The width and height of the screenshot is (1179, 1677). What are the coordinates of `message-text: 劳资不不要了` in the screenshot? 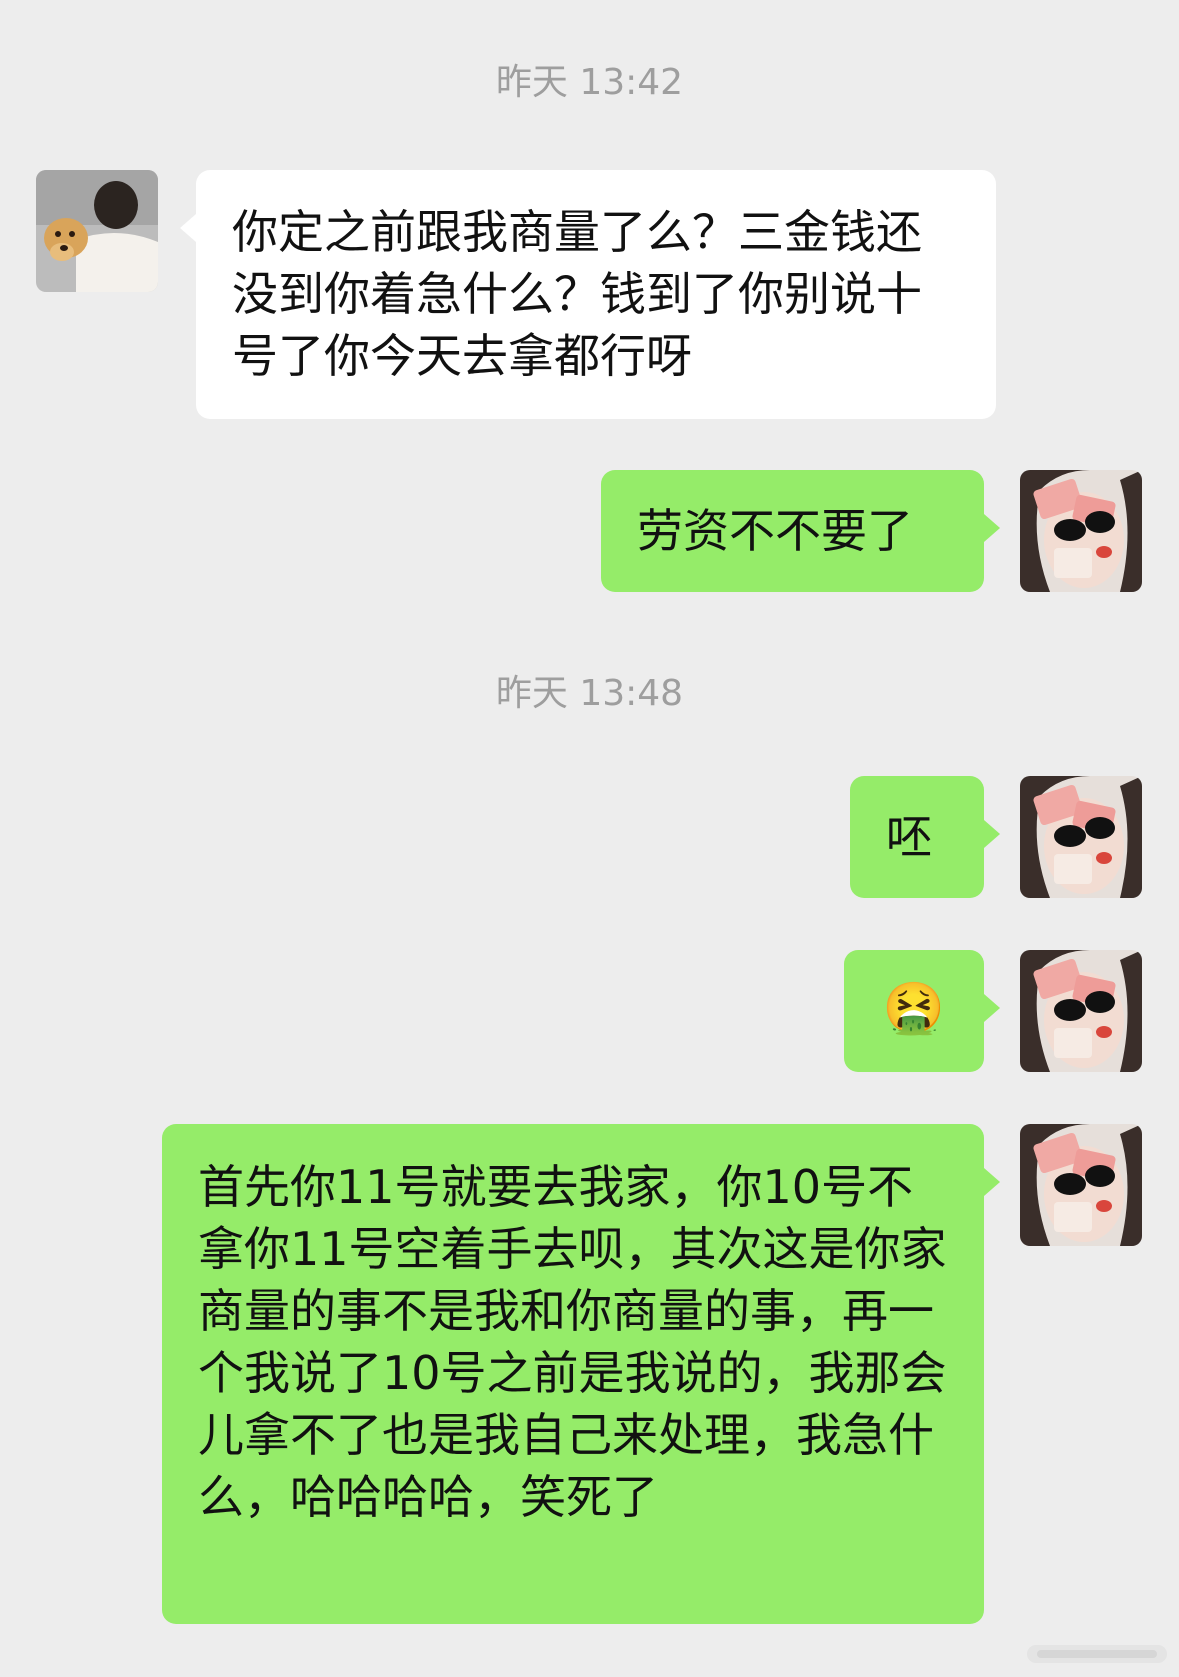 It's located at (775, 531).